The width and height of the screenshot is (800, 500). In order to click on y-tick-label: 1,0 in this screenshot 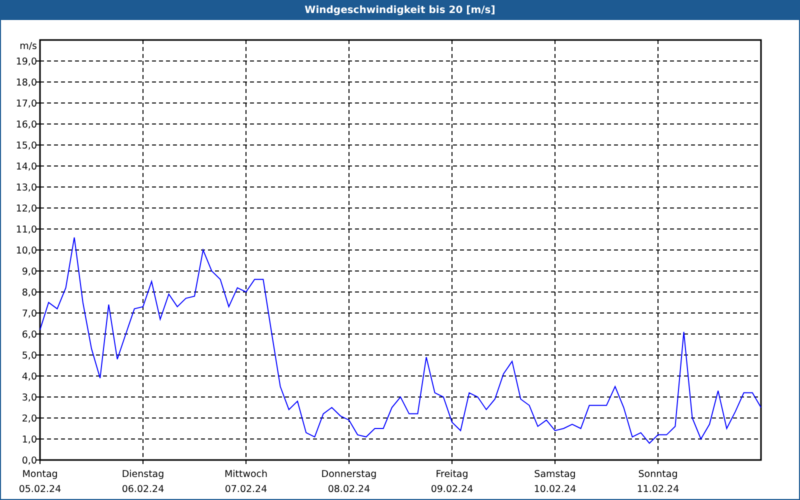, I will do `click(29, 440)`.